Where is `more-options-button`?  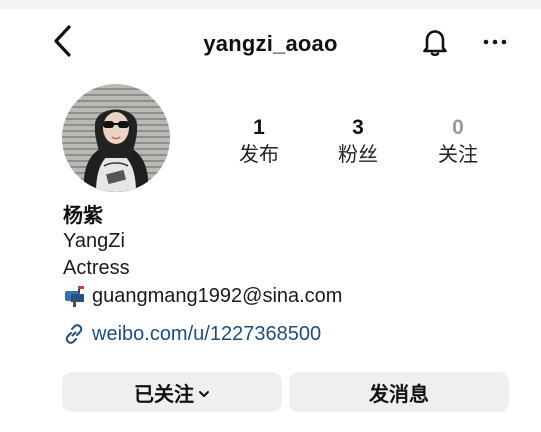
more-options-button is located at coordinates (495, 42).